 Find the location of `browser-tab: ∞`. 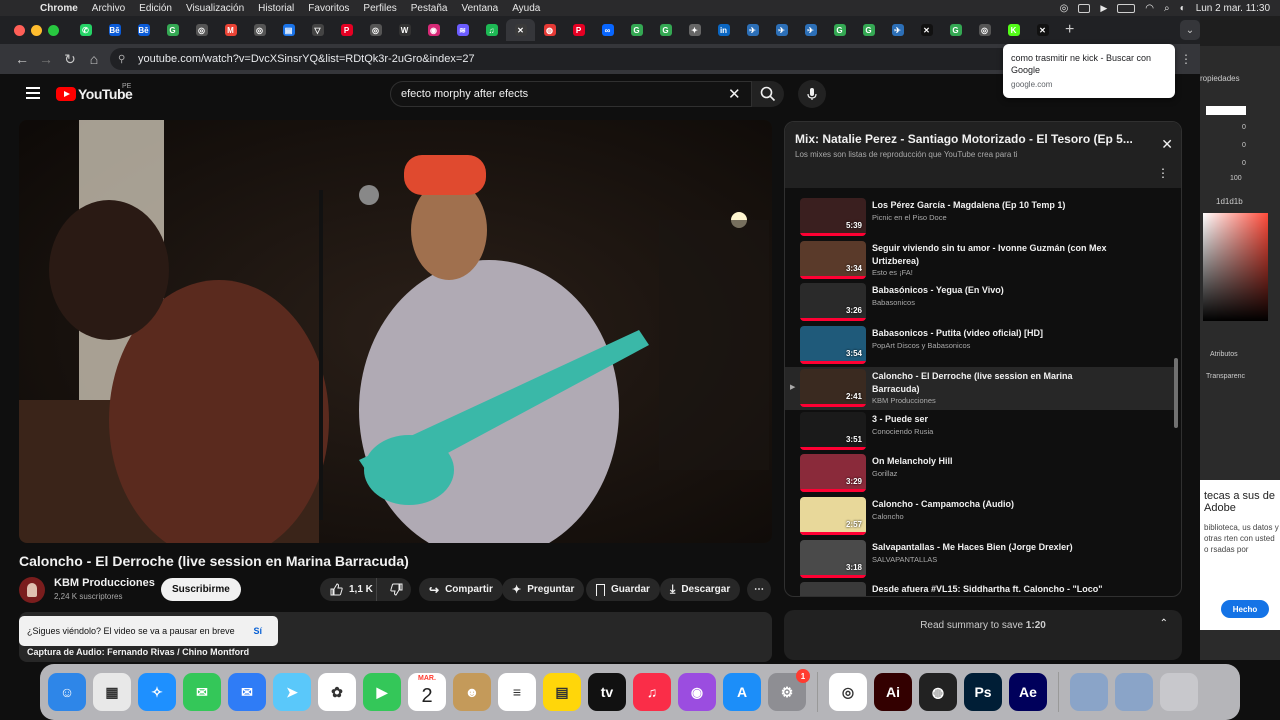

browser-tab: ∞ is located at coordinates (607, 30).